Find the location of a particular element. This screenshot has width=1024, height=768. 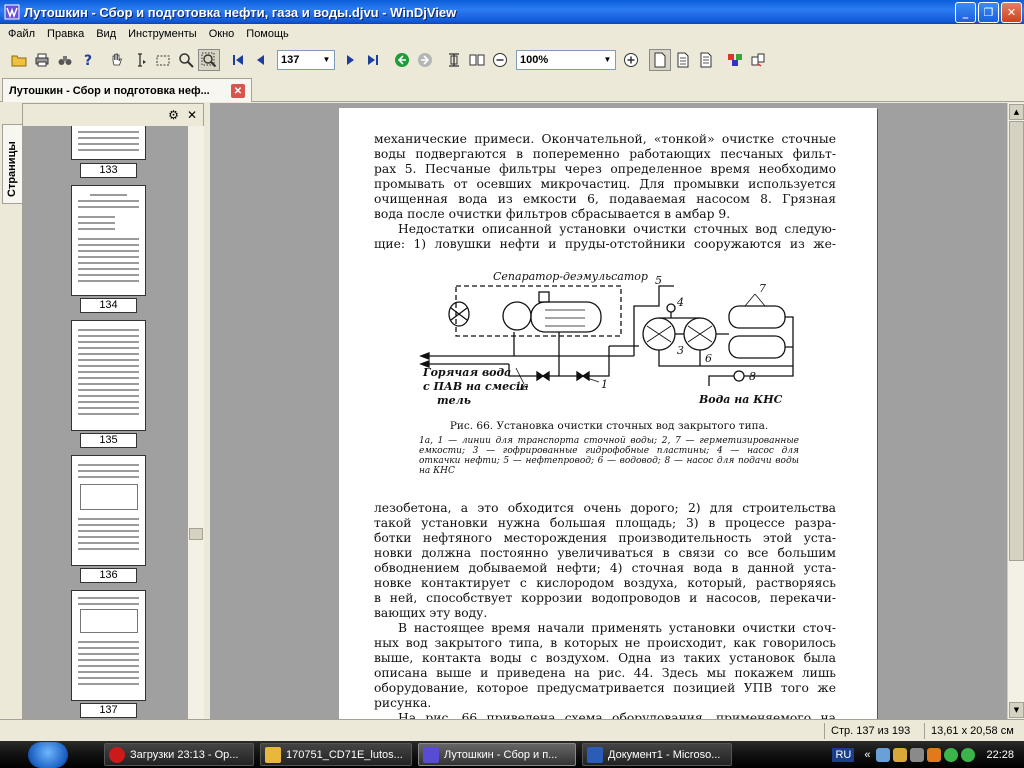

menu-help: Помощь is located at coordinates (267, 34).